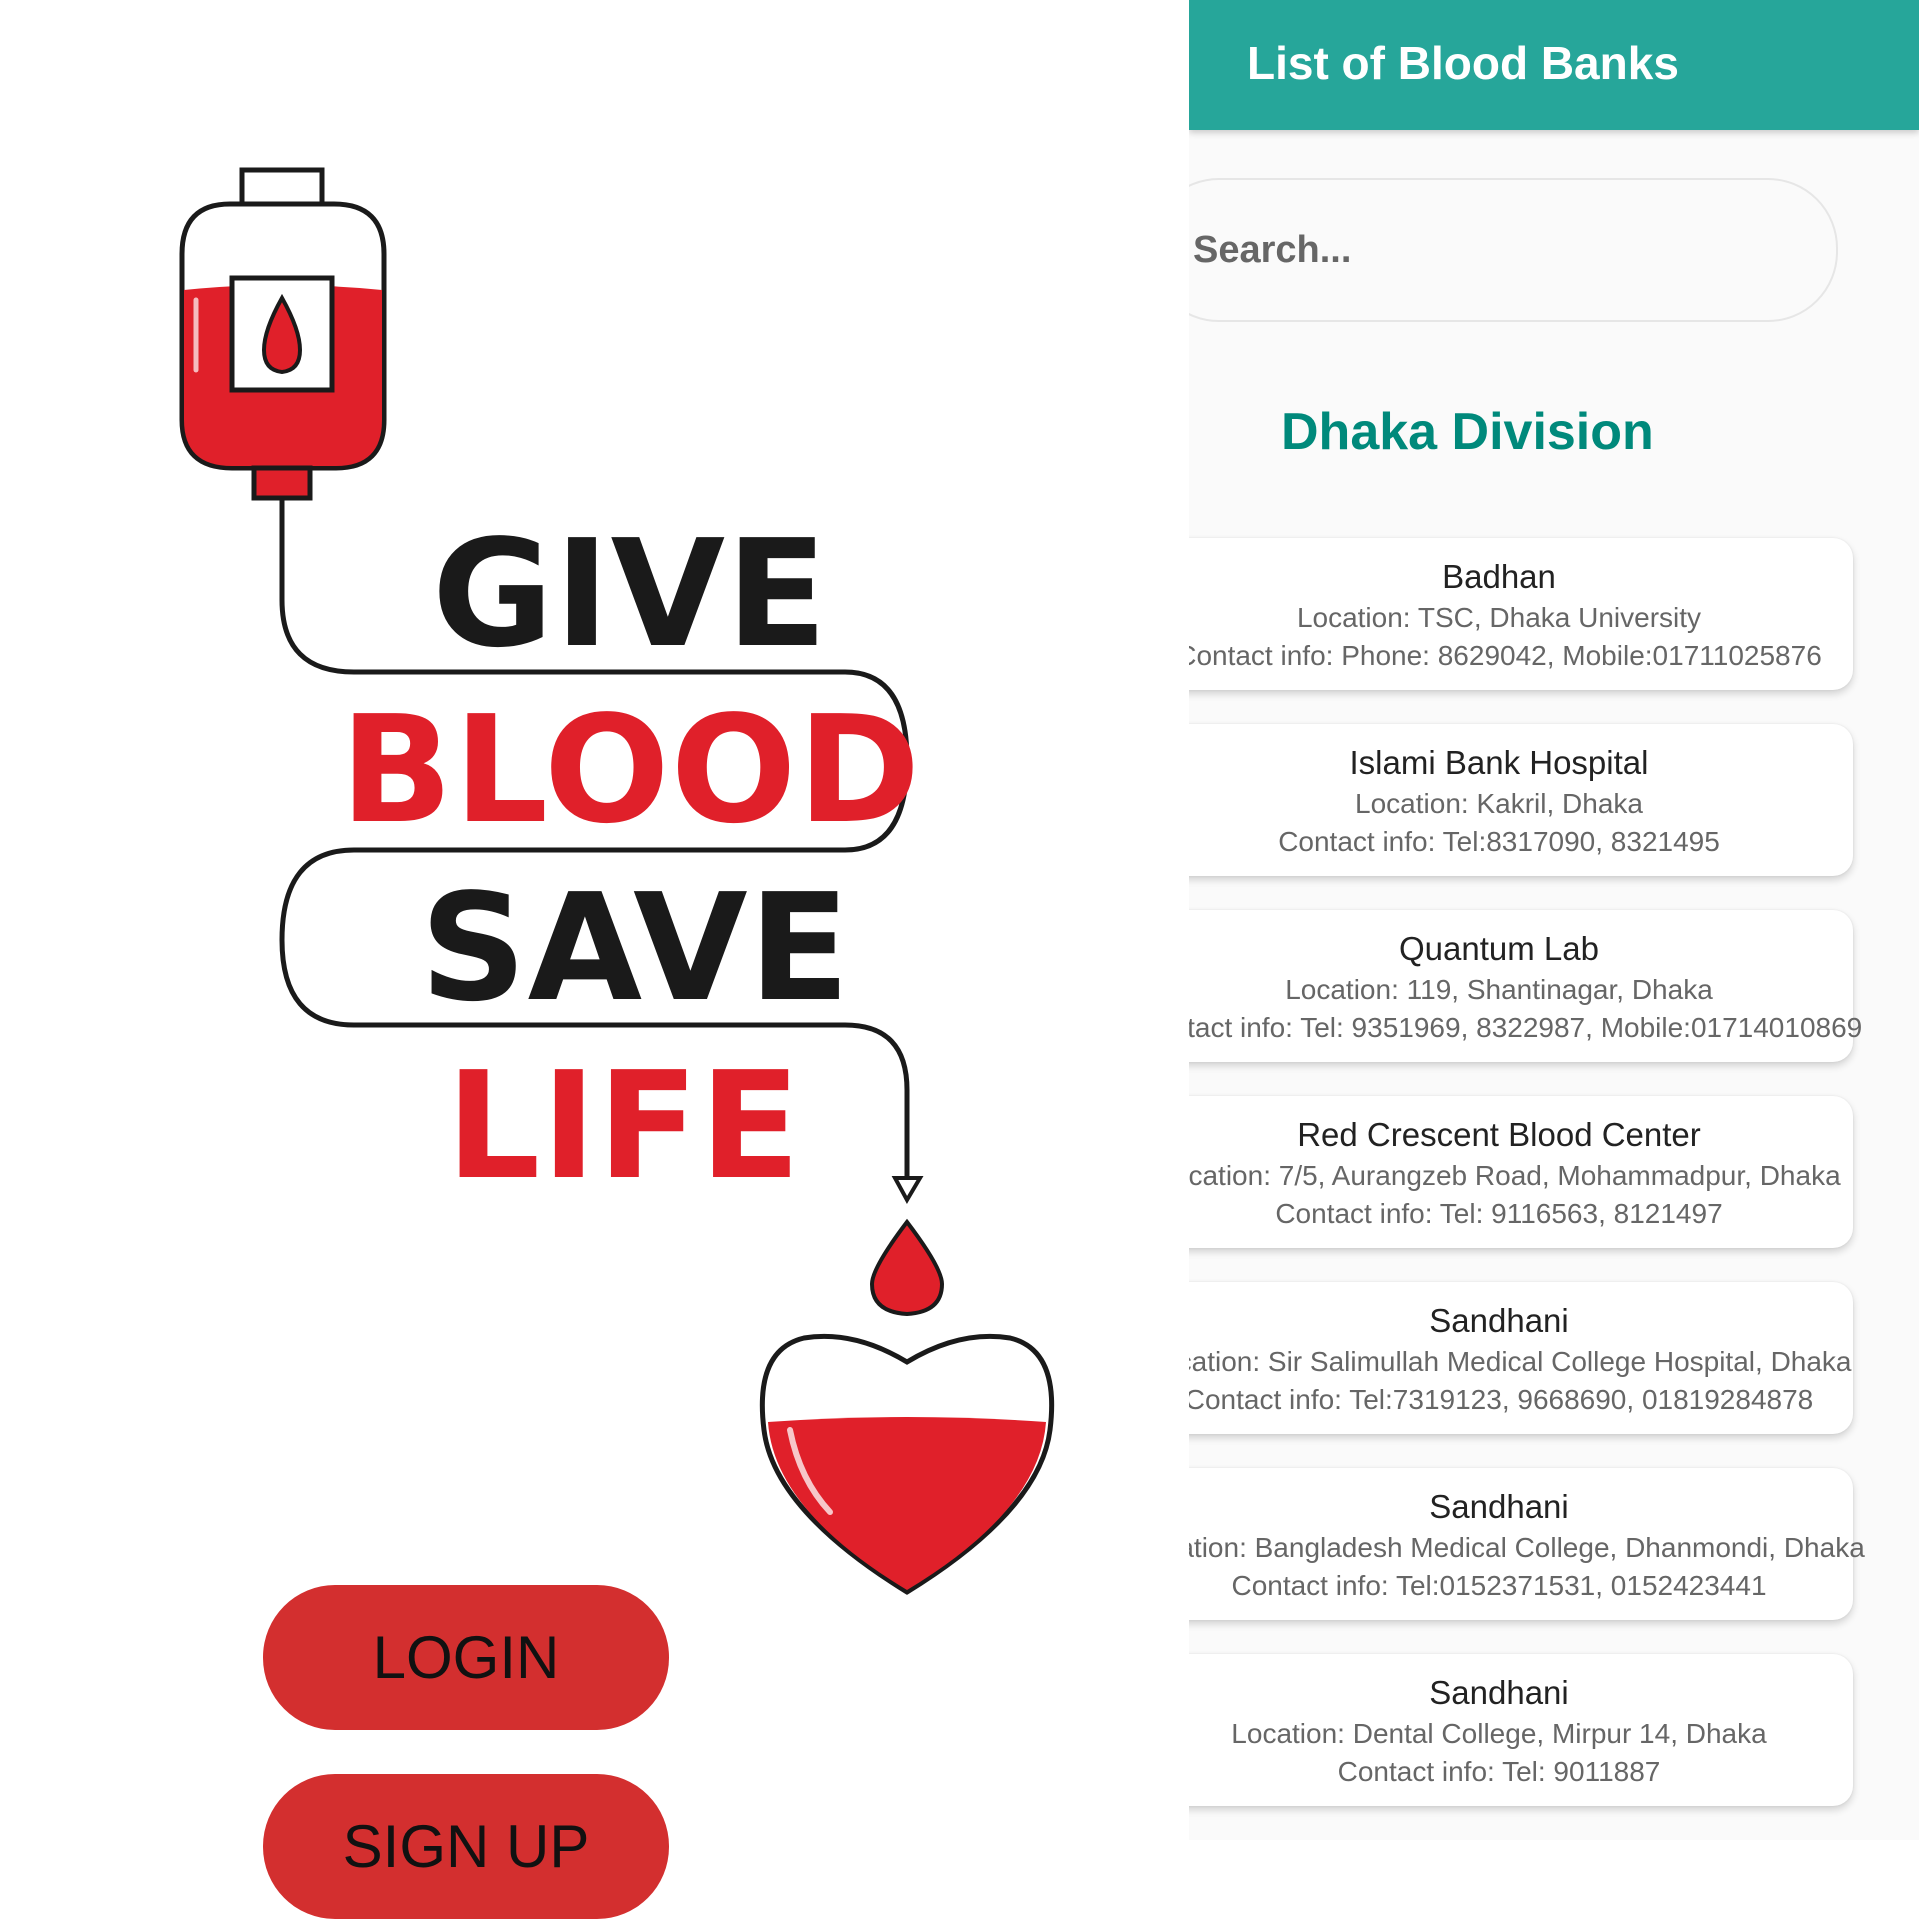  Describe the element at coordinates (1473, 250) in the screenshot. I see `search-input` at that location.